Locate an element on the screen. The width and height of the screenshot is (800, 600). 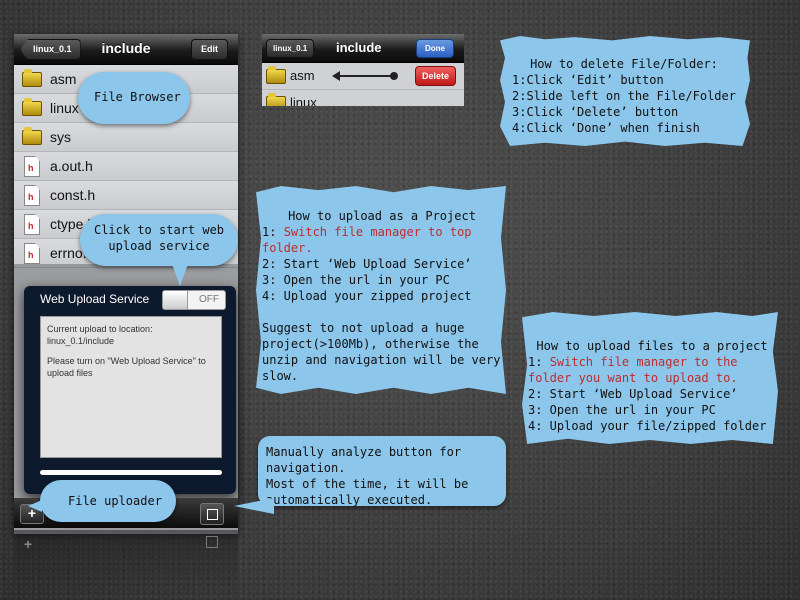
callout-text: File uploader is located at coordinates (115, 501).